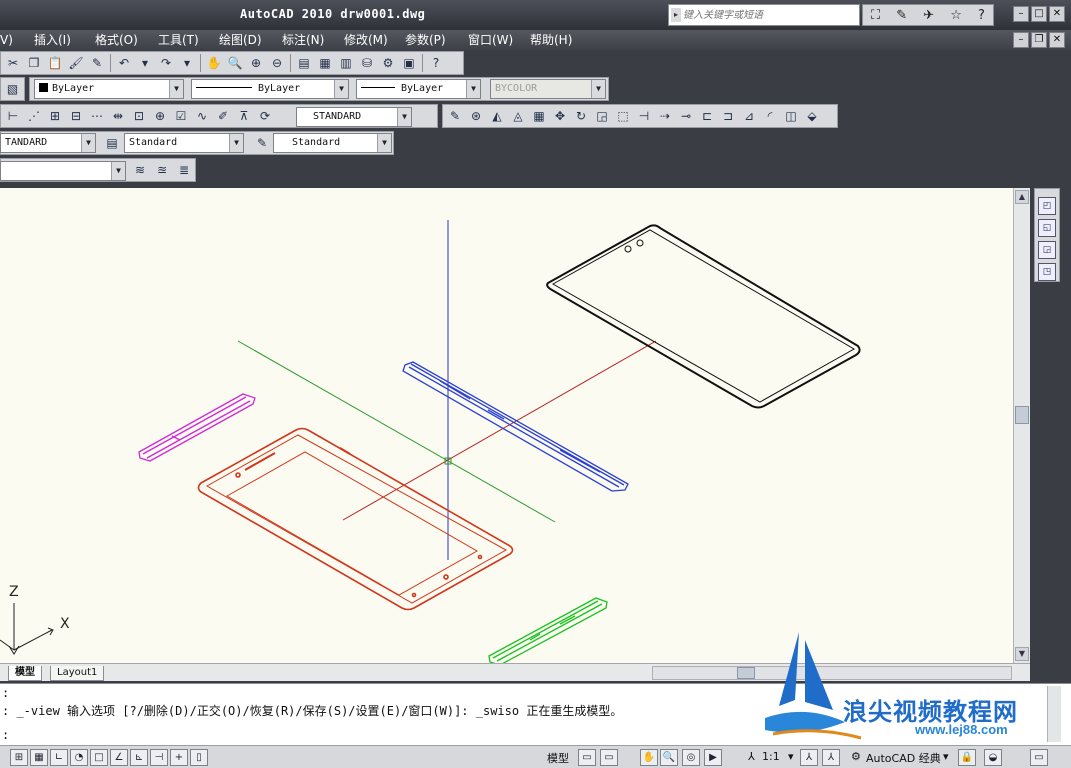  Describe the element at coordinates (77, 673) in the screenshot. I see `tab-layout1: Layout1` at that location.